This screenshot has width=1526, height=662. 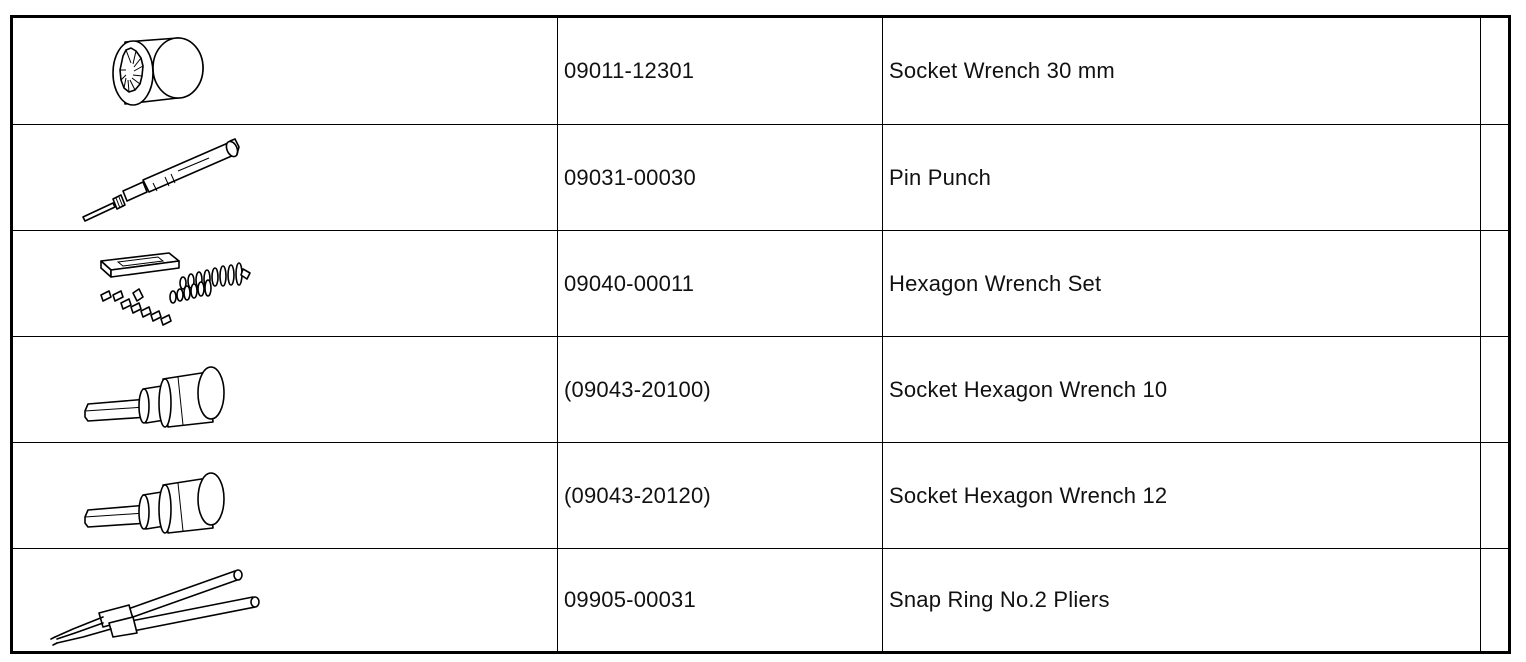 What do you see at coordinates (940, 177) in the screenshot?
I see `tool-name: Pin Punch` at bounding box center [940, 177].